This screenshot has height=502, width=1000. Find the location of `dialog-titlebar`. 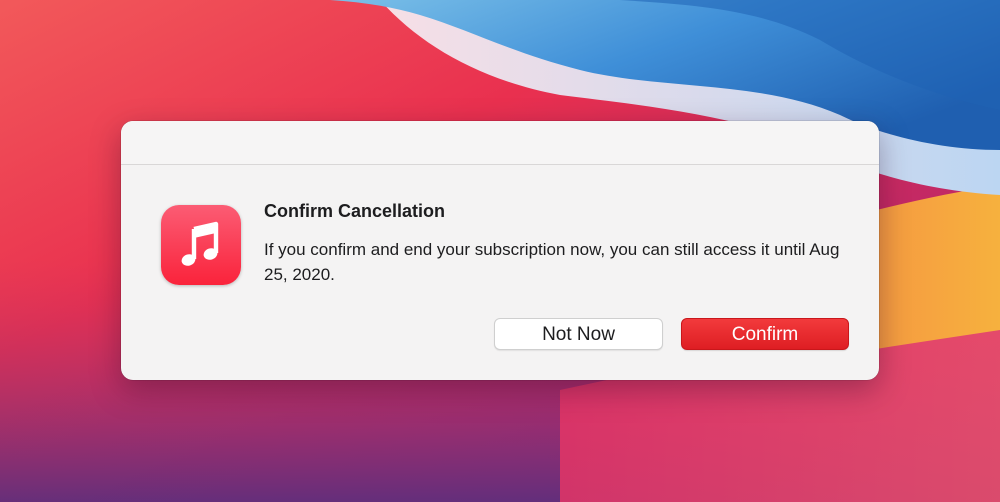

dialog-titlebar is located at coordinates (500, 143).